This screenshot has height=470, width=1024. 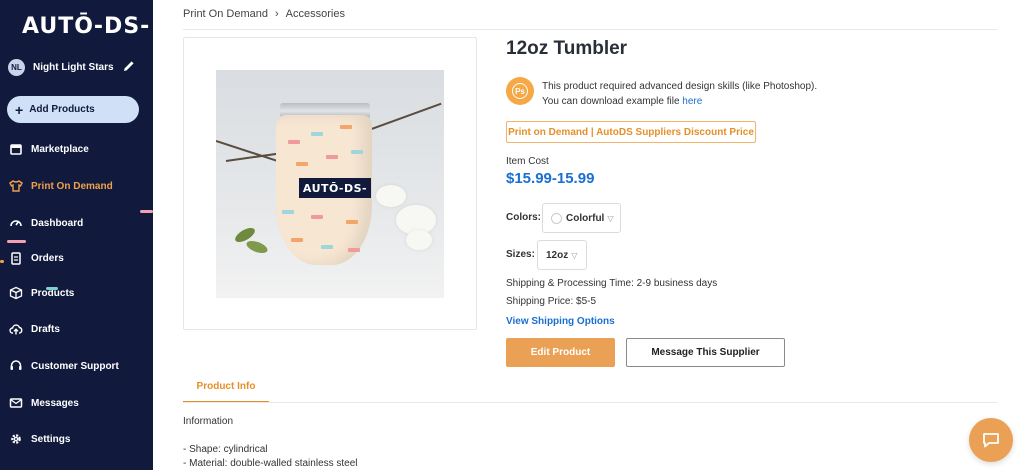 What do you see at coordinates (86, 26) in the screenshot?
I see `autods-logo: AUTŌ-DS-` at bounding box center [86, 26].